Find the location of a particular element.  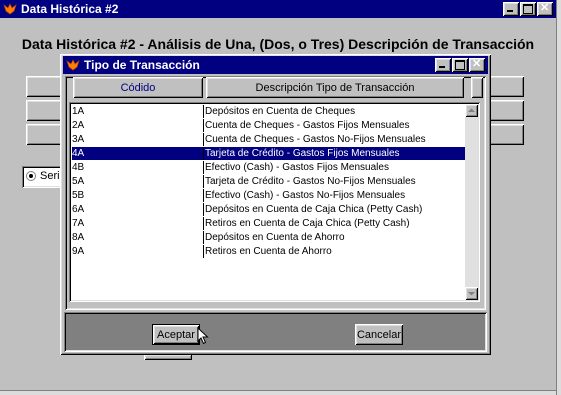

scroll-up-button is located at coordinates (471, 110).